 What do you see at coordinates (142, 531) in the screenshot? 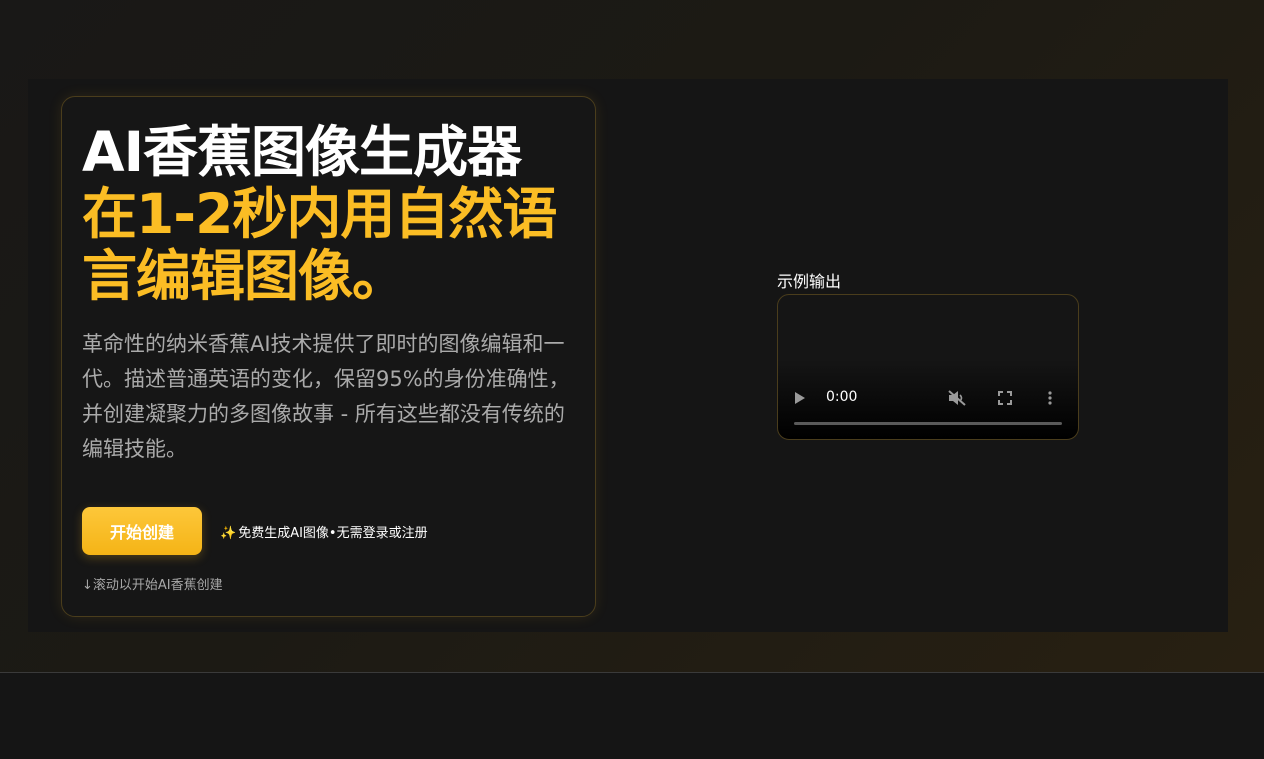
I see `start-create-button: 开始创建` at bounding box center [142, 531].